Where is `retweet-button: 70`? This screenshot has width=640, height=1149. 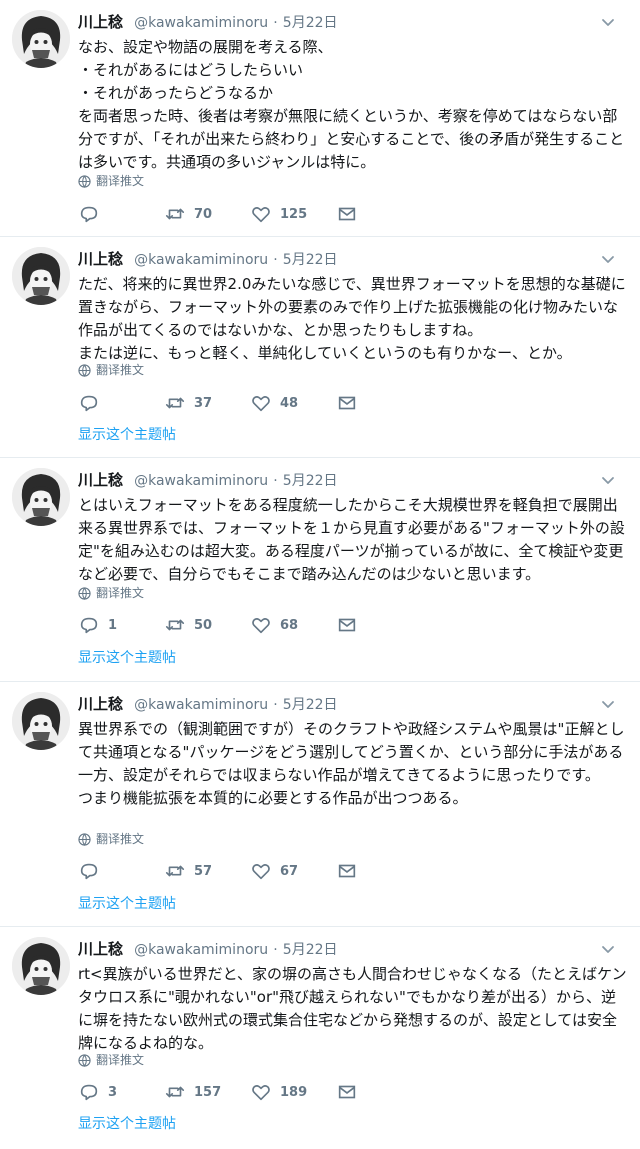 retweet-button: 70 is located at coordinates (207, 214).